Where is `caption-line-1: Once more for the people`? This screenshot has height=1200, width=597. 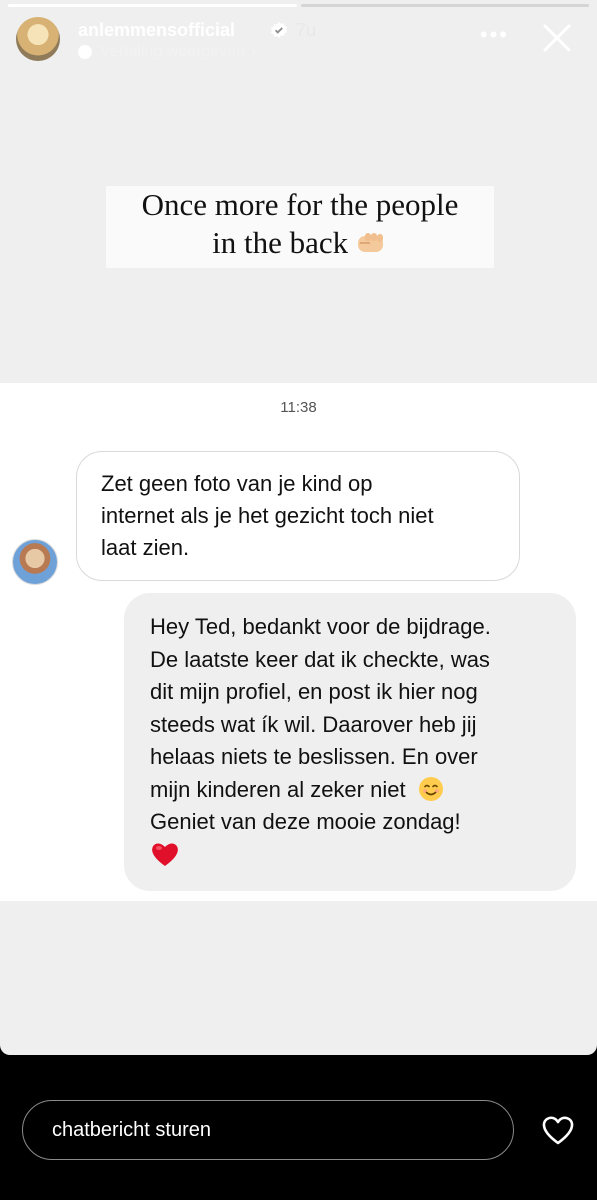 caption-line-1: Once more for the people is located at coordinates (300, 204).